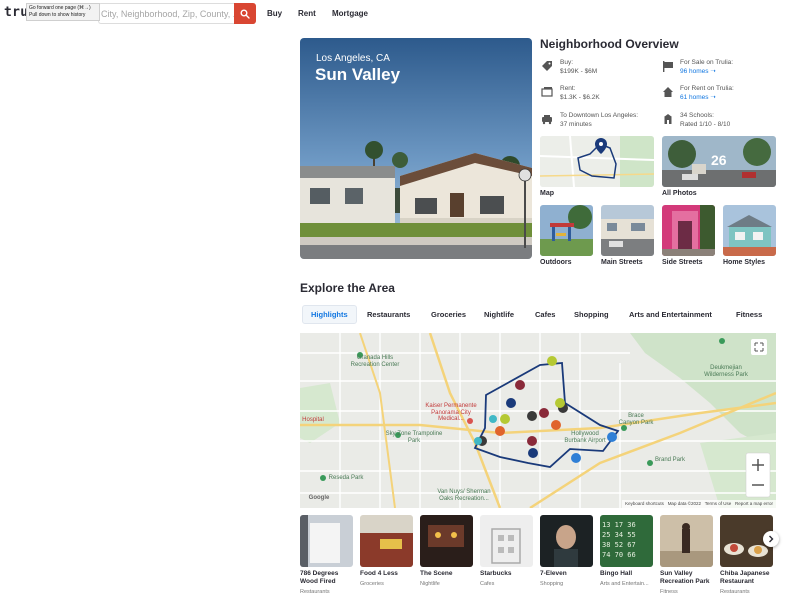 This screenshot has width=800, height=603. I want to click on schools-value: Rated 1/10 - 8/10, so click(705, 124).